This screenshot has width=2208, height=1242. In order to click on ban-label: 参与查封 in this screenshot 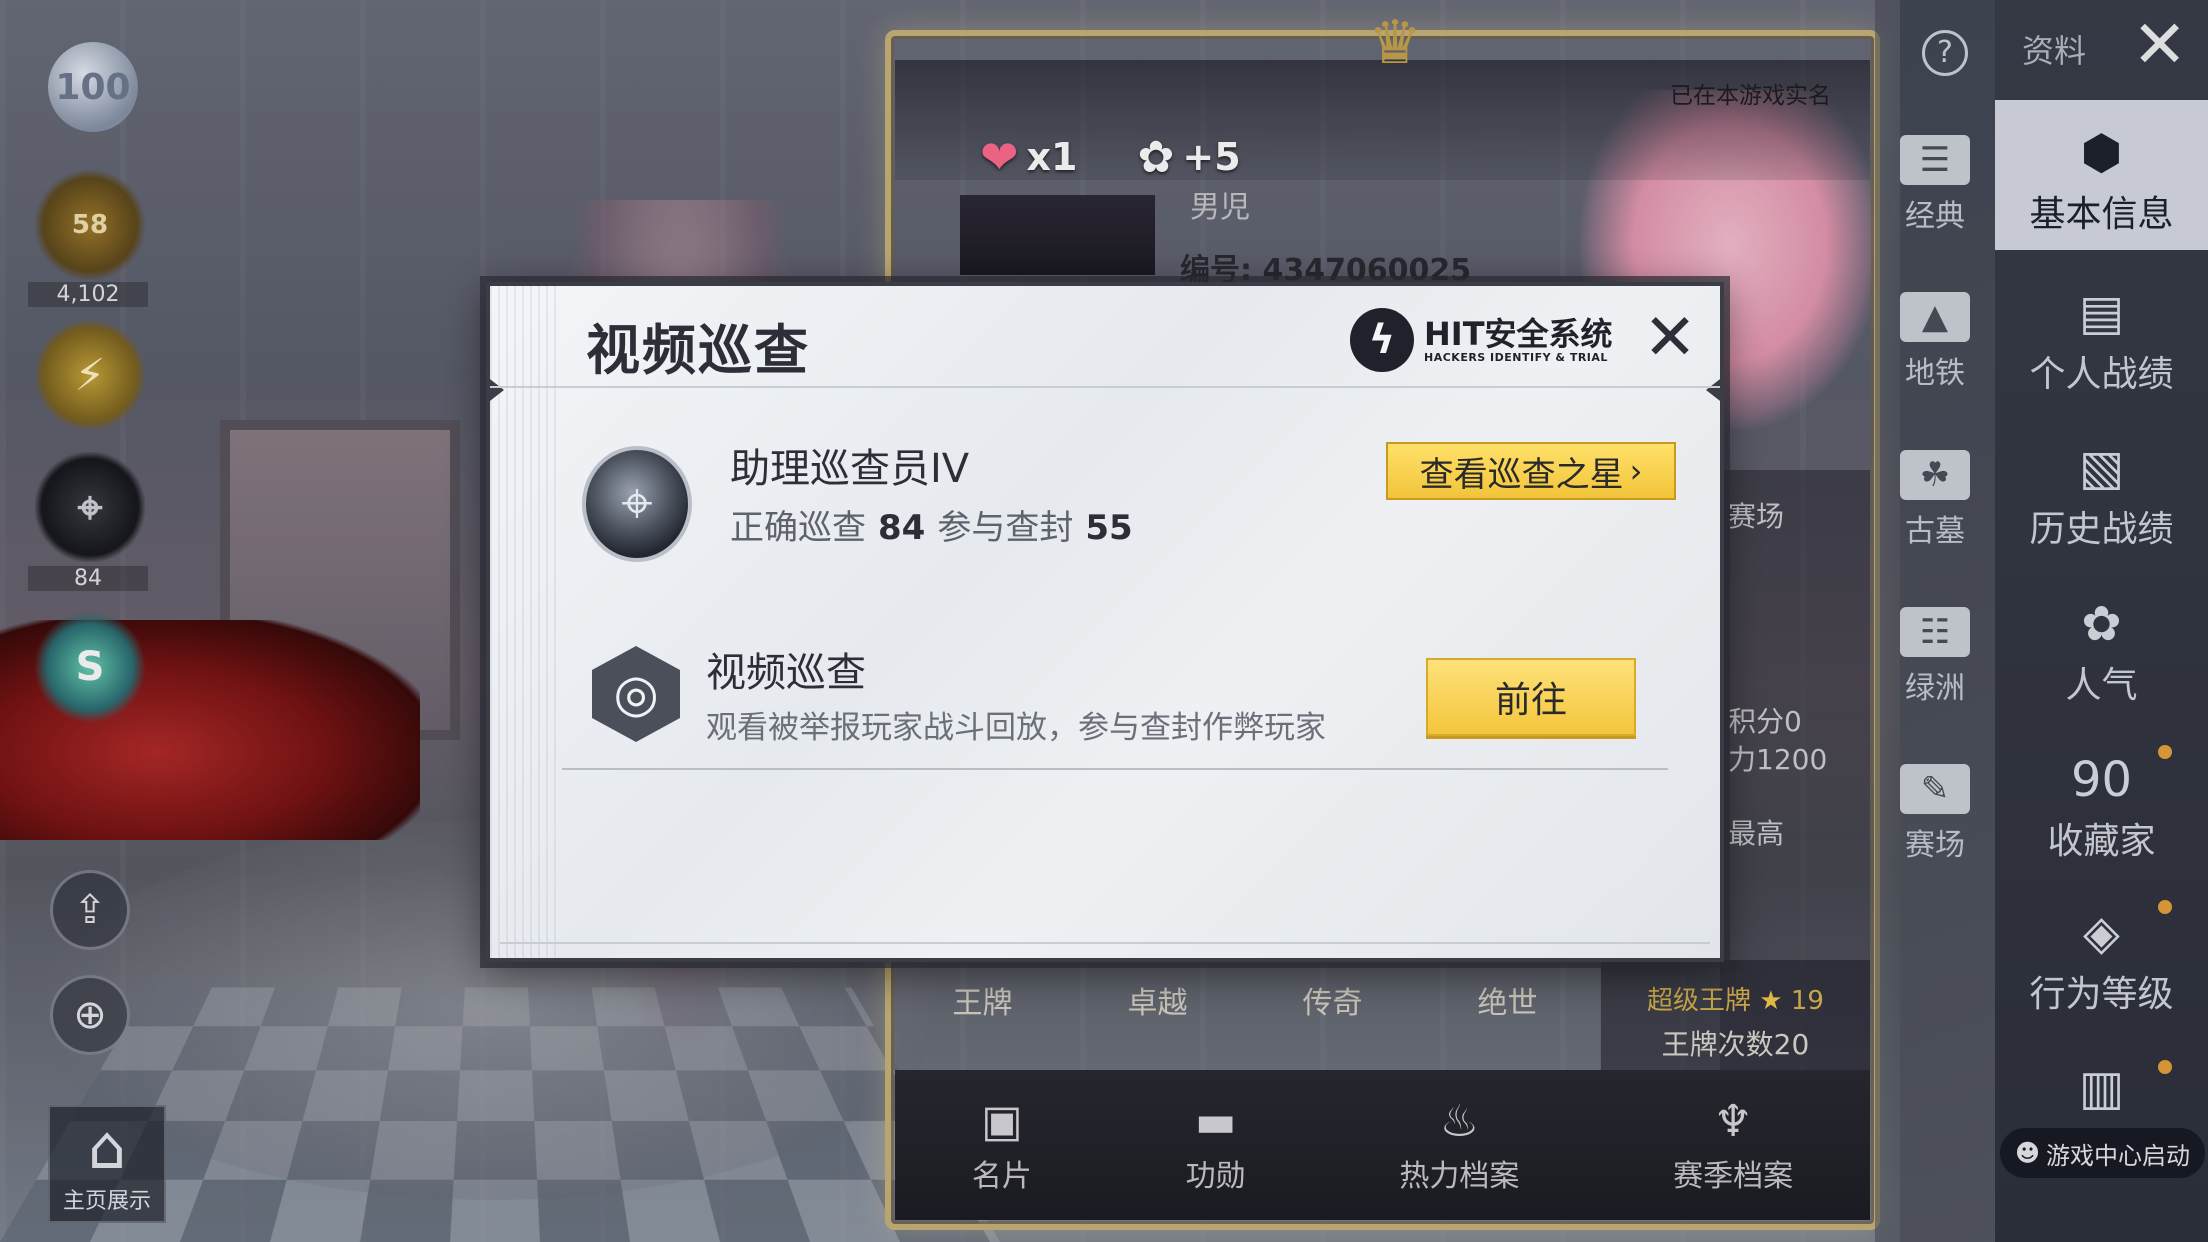, I will do `click(1005, 528)`.